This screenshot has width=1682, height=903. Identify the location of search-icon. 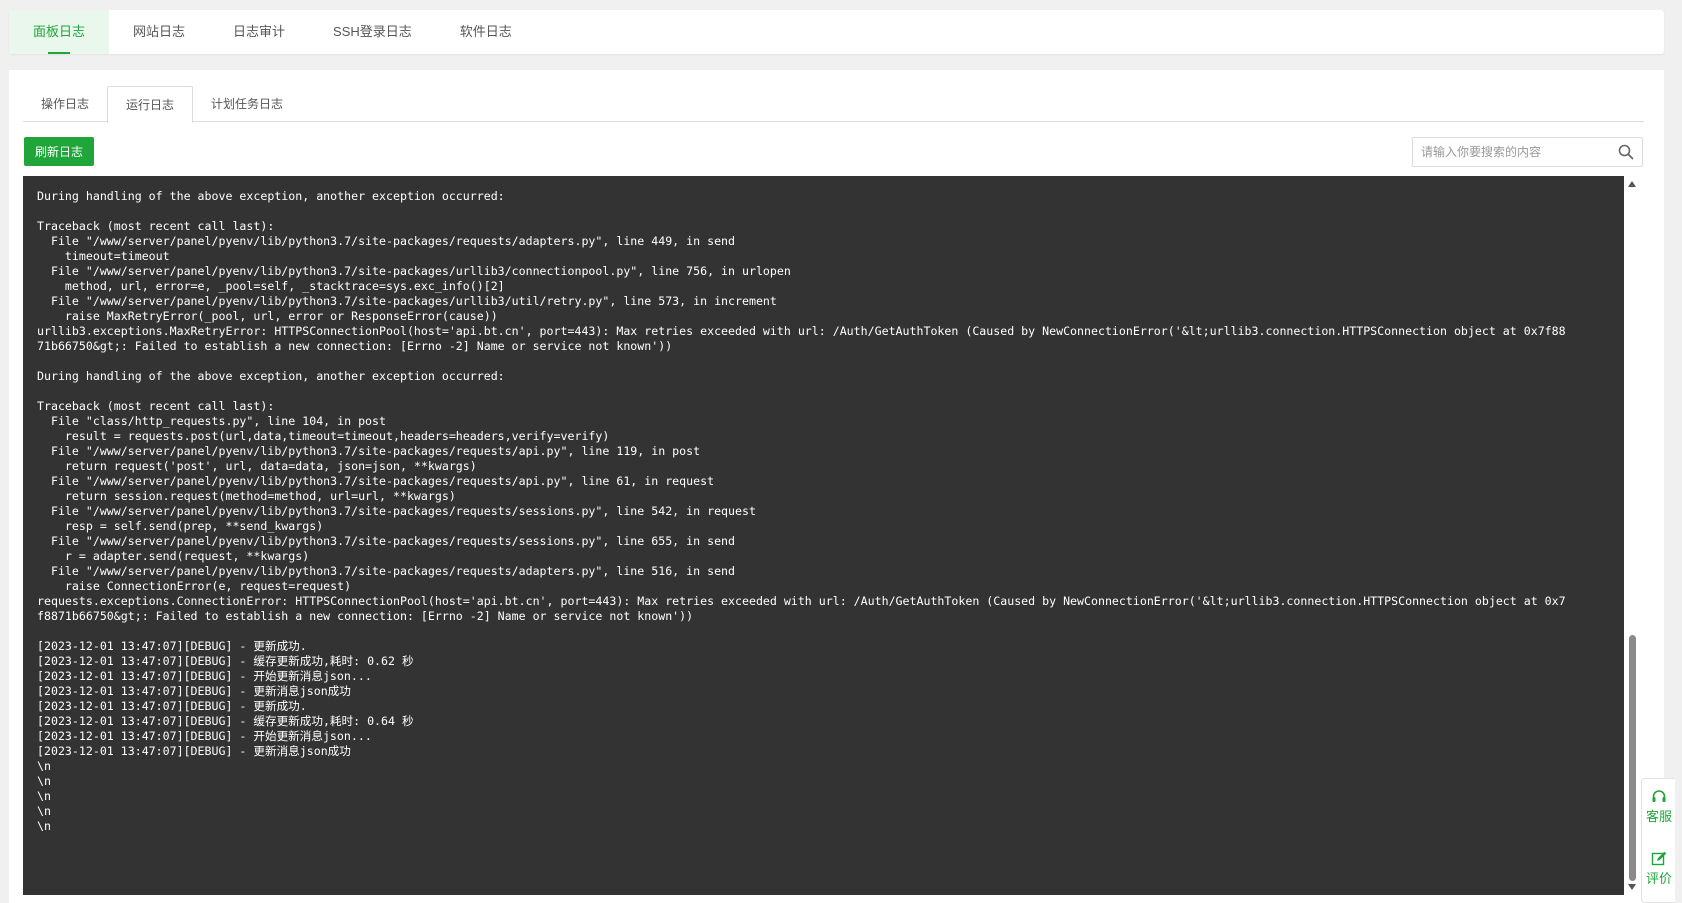
(1626, 152).